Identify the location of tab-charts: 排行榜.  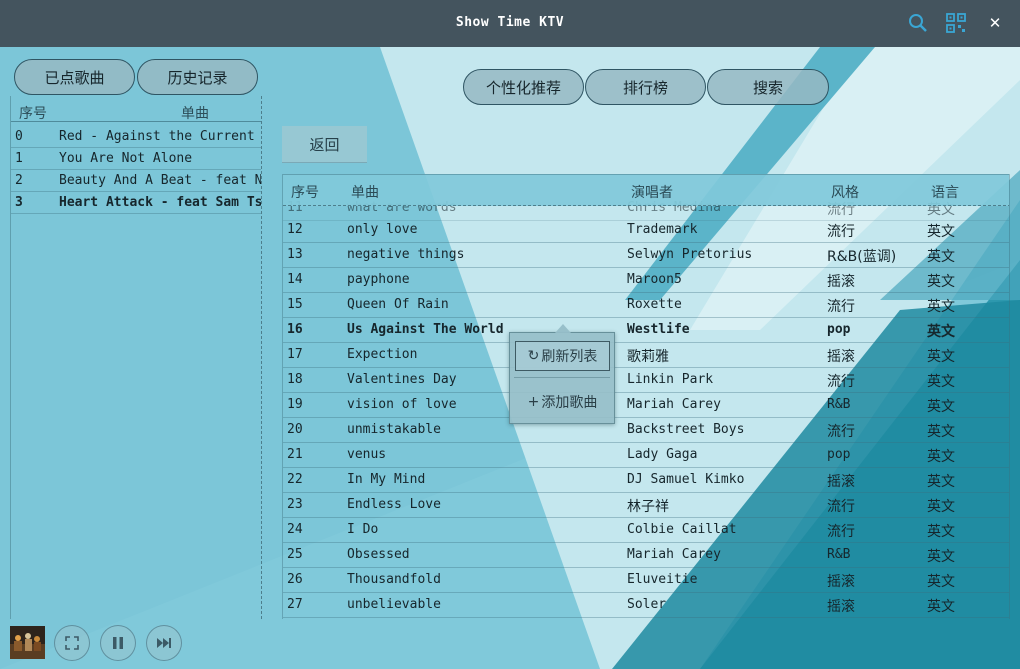
(645, 87).